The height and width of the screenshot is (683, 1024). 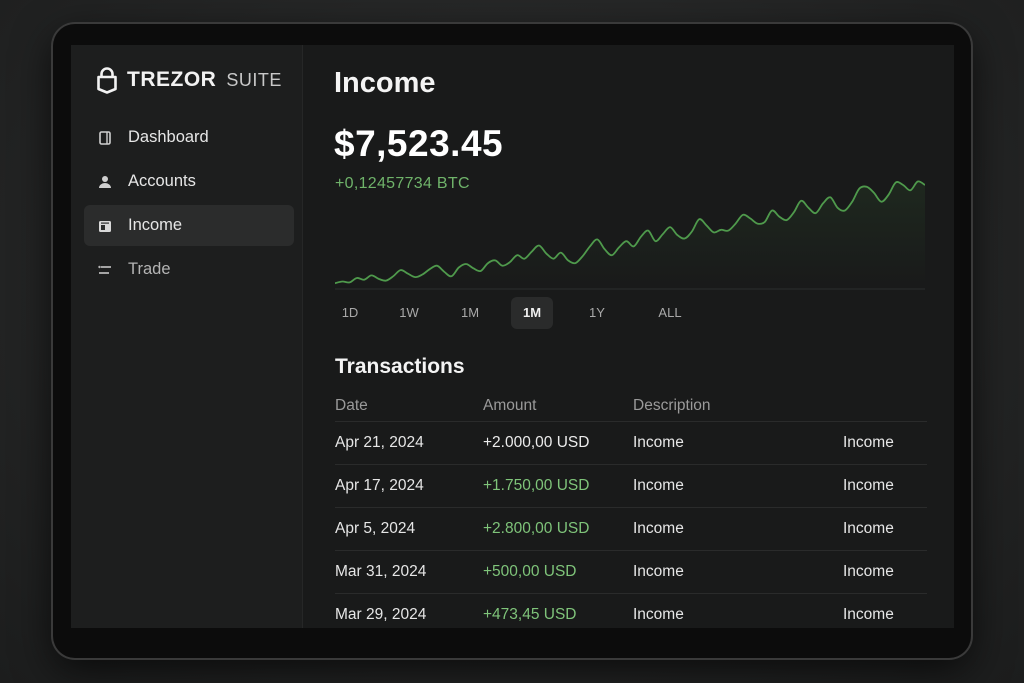 I want to click on sidebar-nav: Dashboard Accounts Income Trade, so click(x=189, y=205).